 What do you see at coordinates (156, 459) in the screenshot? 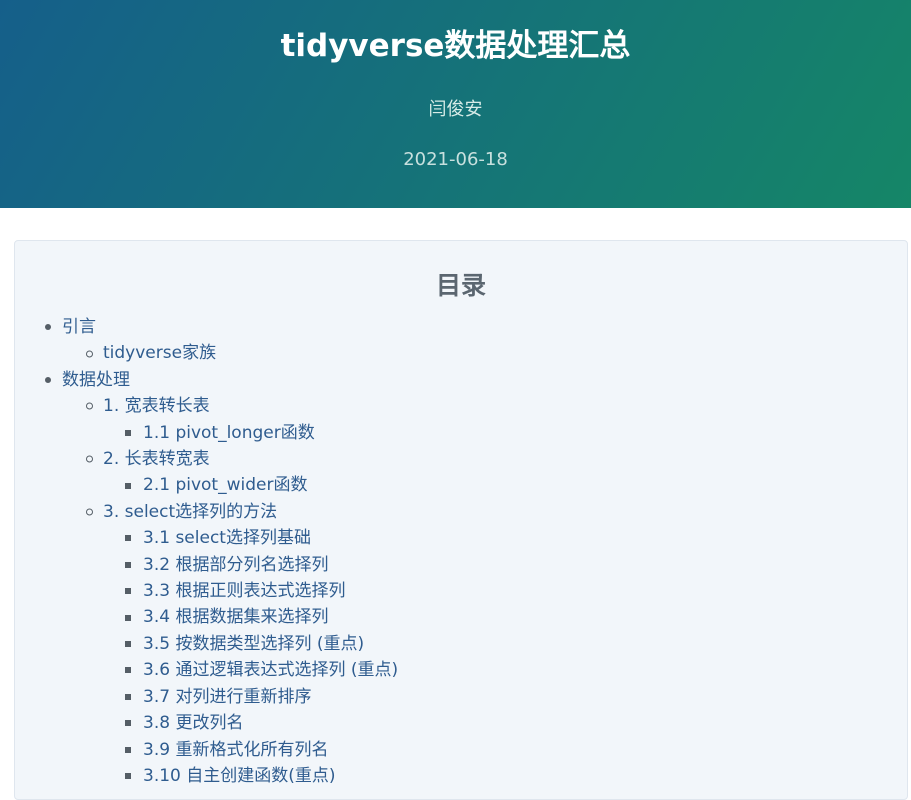
I see `toc-link: 2. 长表转宽表` at bounding box center [156, 459].